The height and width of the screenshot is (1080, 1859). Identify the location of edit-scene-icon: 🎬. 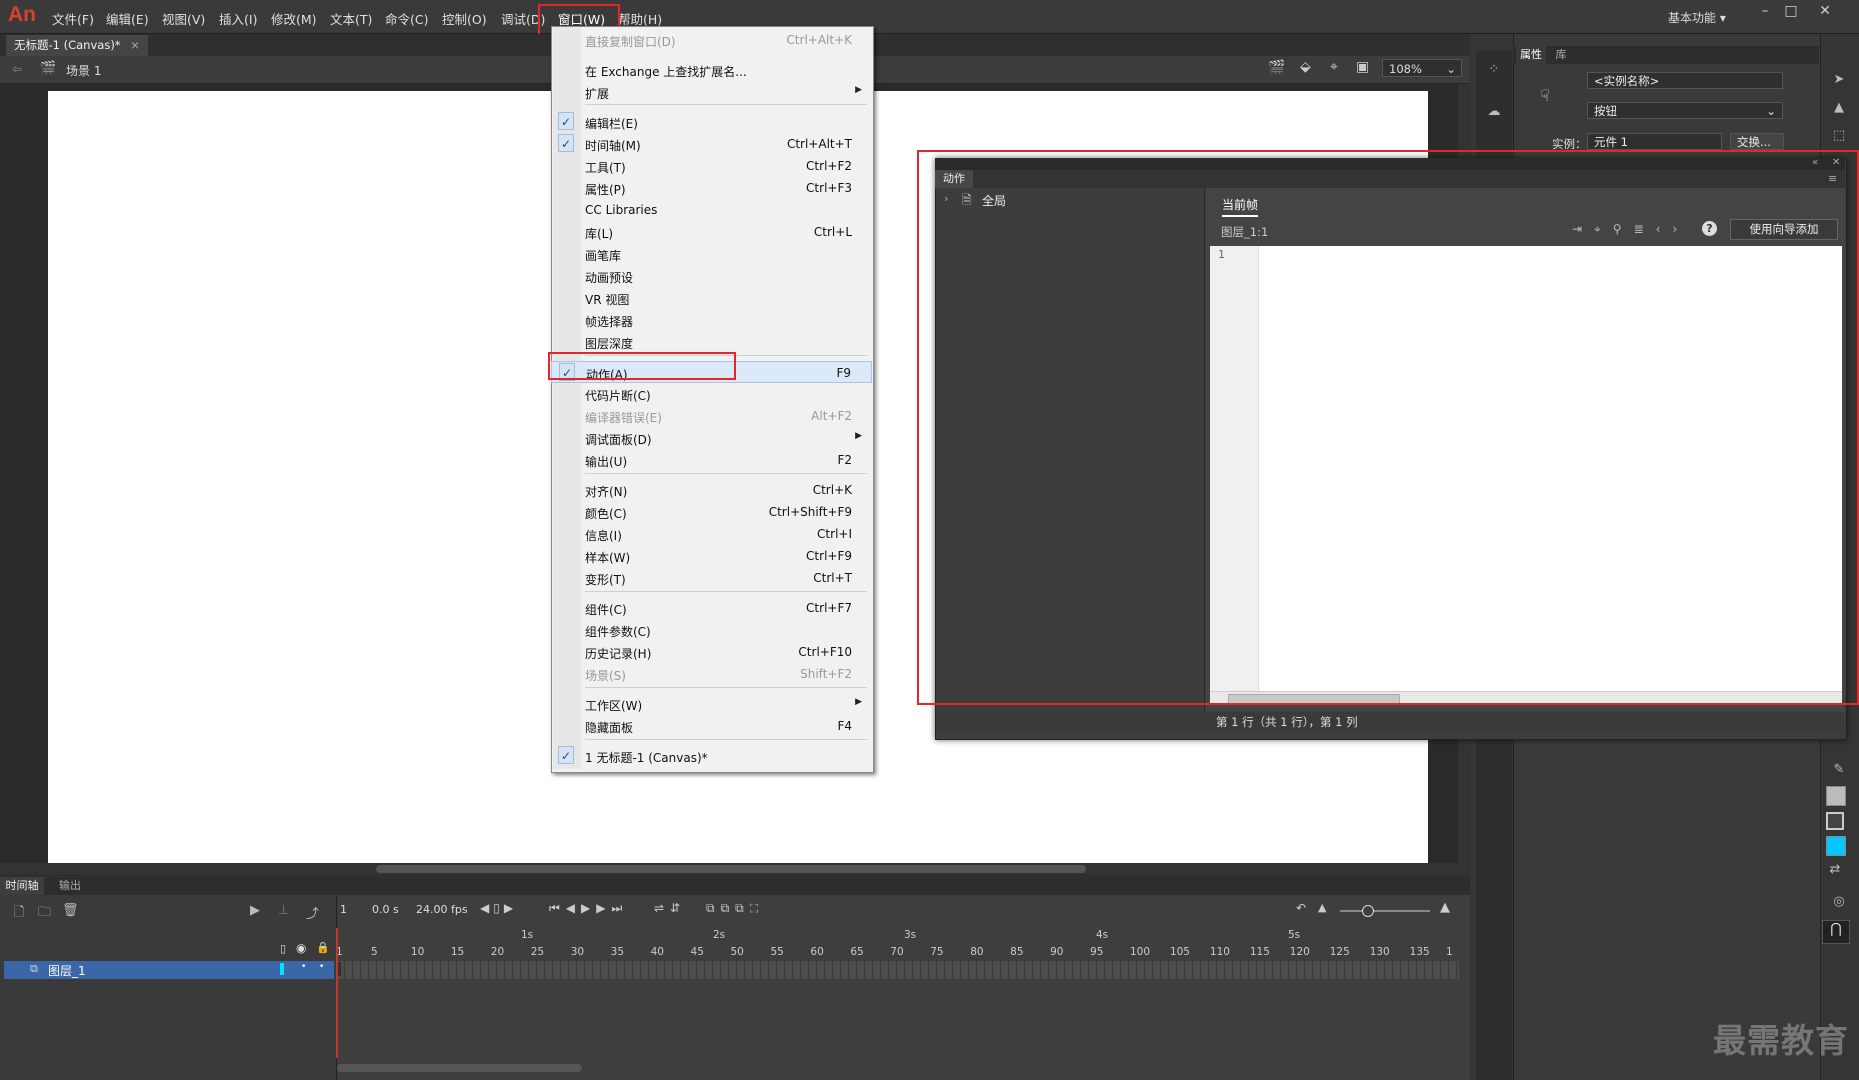
(1276, 68).